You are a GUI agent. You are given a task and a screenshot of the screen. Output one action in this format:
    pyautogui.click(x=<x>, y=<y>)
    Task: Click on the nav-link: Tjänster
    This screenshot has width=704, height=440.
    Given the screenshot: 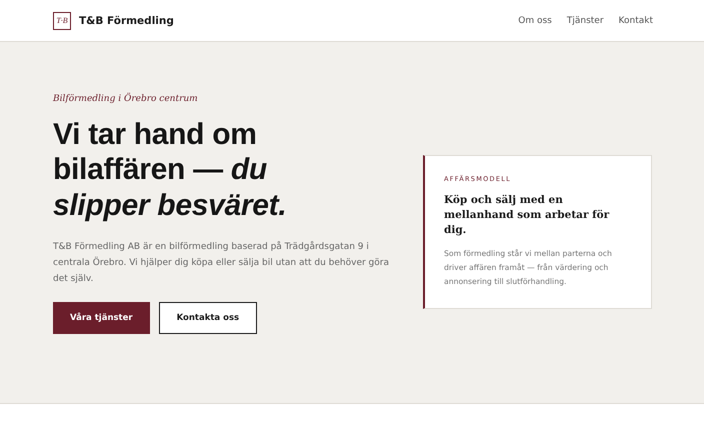 What is the action you would take?
    pyautogui.click(x=585, y=21)
    